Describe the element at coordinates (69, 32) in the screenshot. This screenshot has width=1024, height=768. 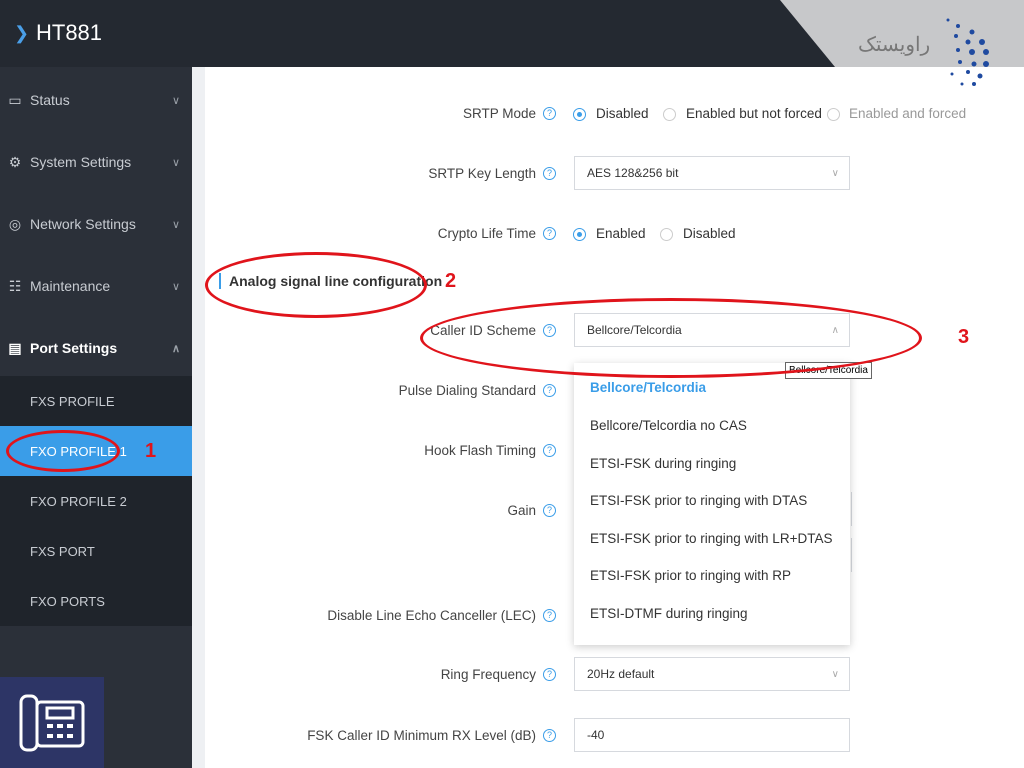
I see `device-title: HT881` at that location.